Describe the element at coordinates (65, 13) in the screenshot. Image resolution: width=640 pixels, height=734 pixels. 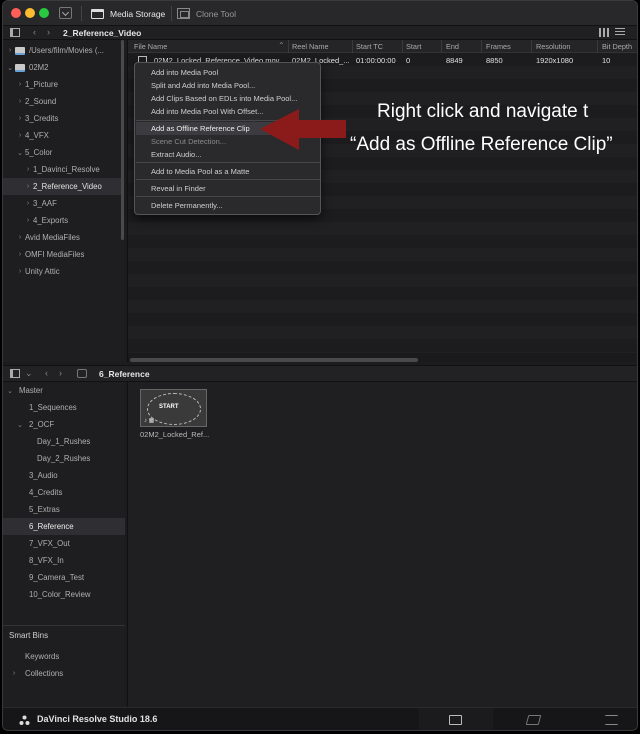
I see `dropdown-toggle-icon` at that location.